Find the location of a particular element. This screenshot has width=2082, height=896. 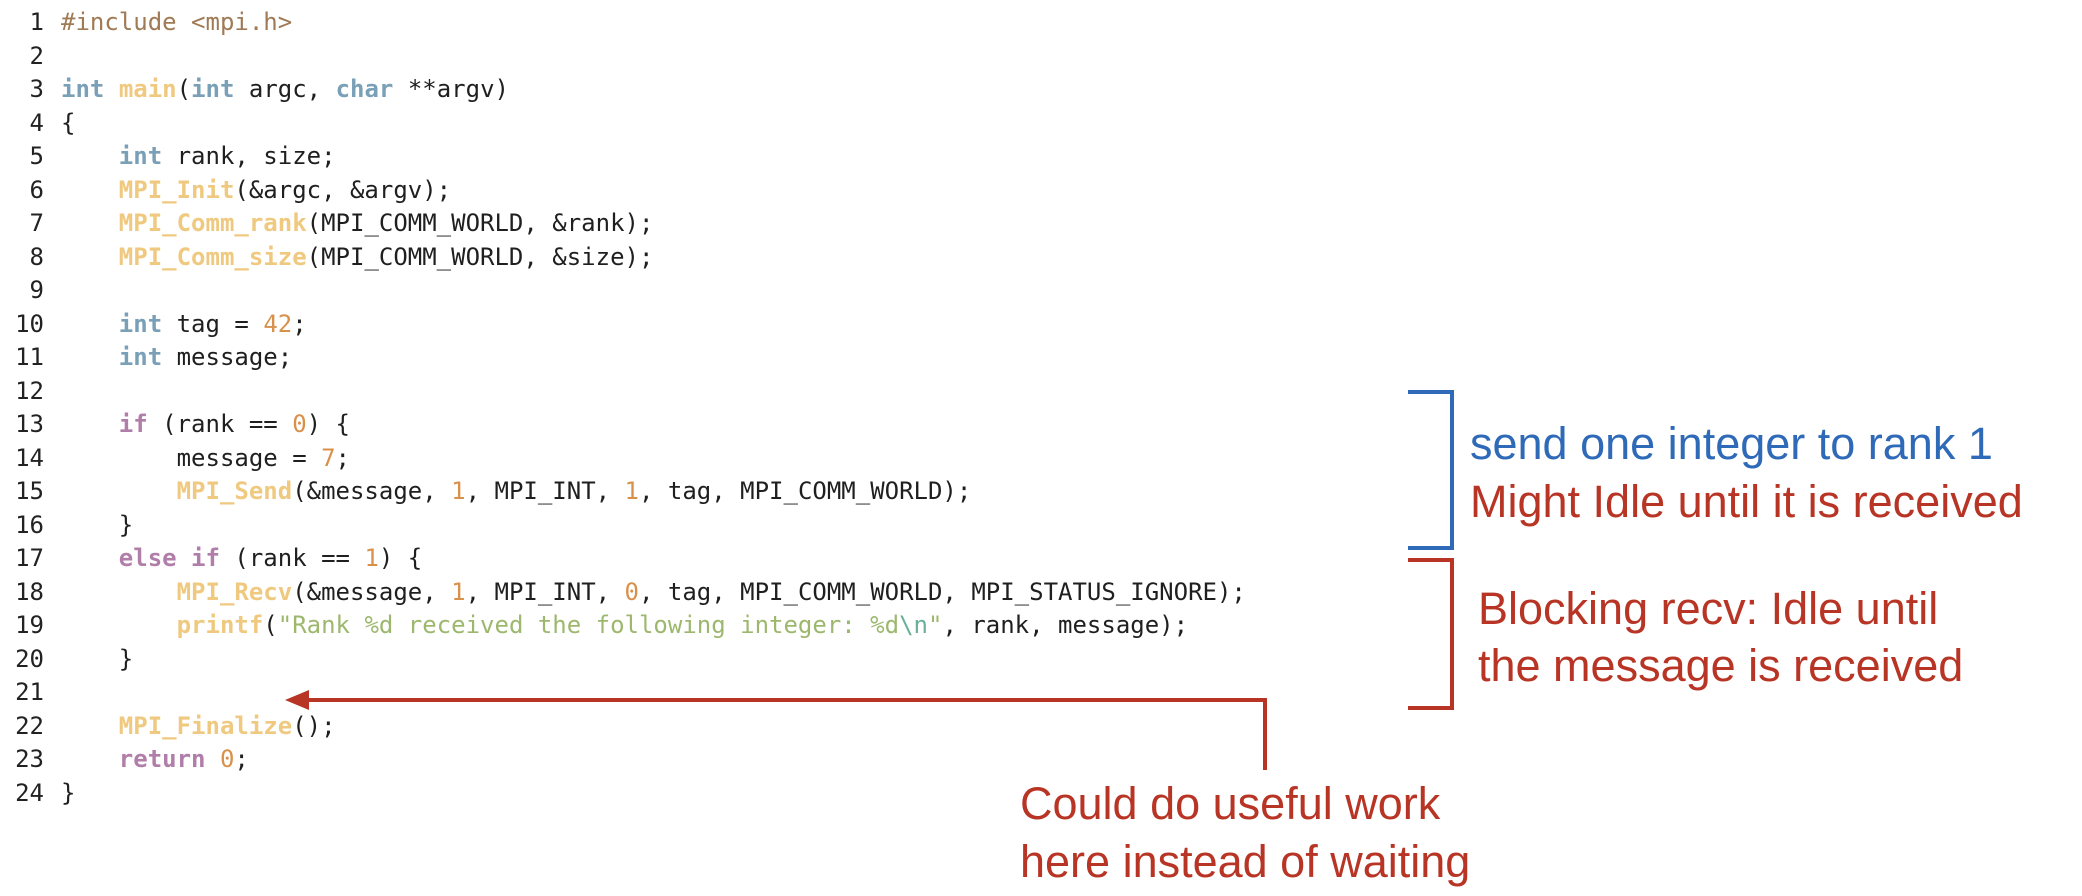

send-annotation-line2: Might Idle until it is received is located at coordinates (1746, 501).